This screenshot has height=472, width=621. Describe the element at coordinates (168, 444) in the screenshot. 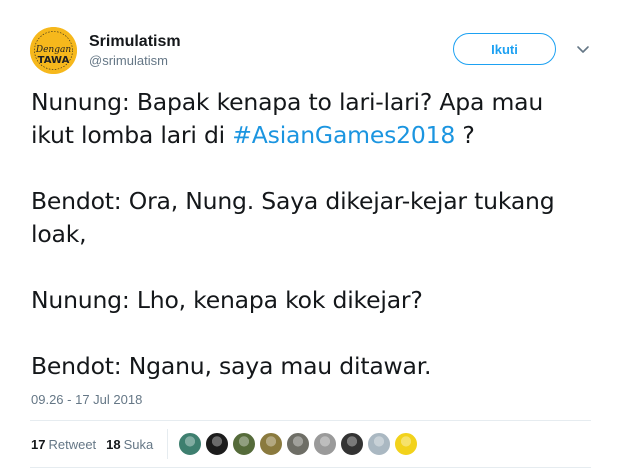

I see `stats-separator` at that location.